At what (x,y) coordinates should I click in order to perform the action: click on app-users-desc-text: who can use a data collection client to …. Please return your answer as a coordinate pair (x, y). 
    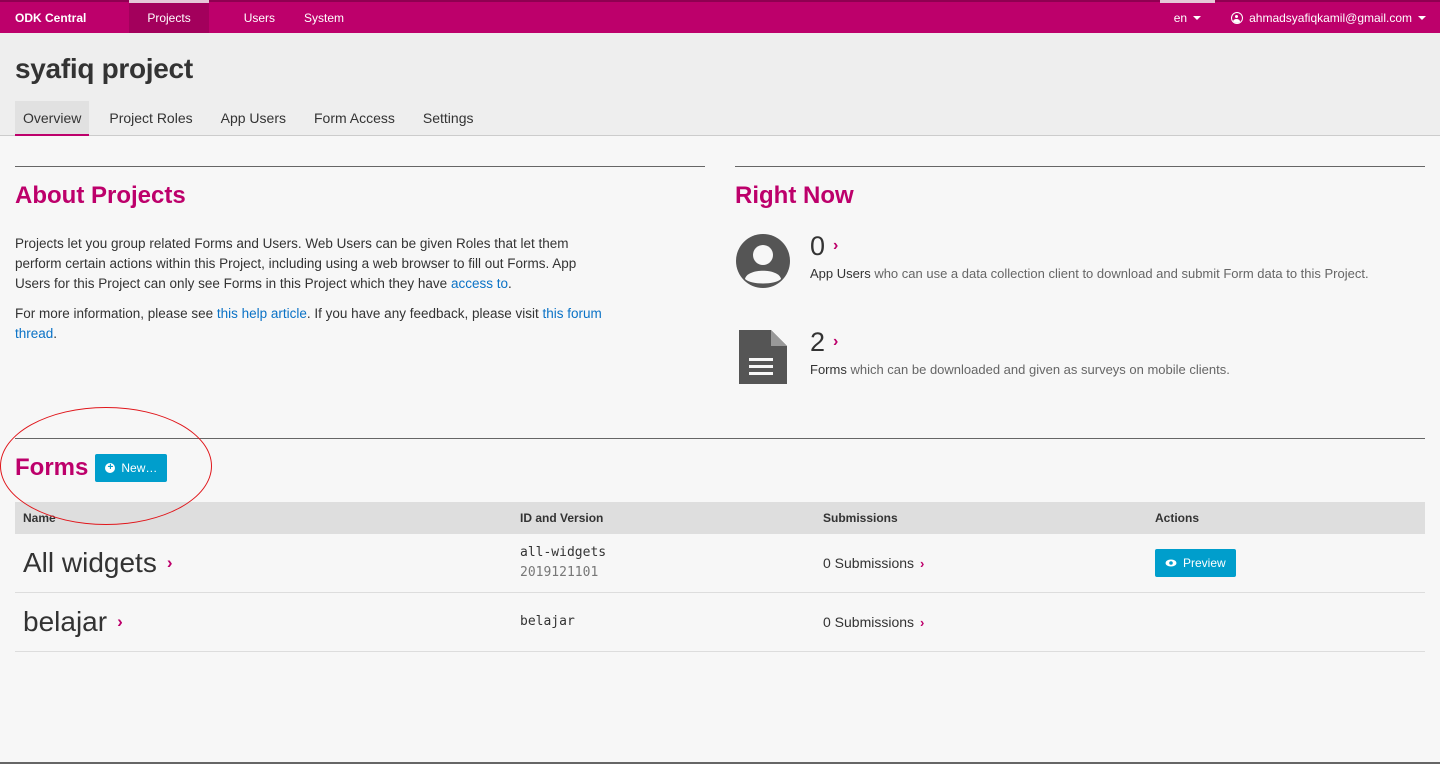
    Looking at the image, I should click on (1119, 273).